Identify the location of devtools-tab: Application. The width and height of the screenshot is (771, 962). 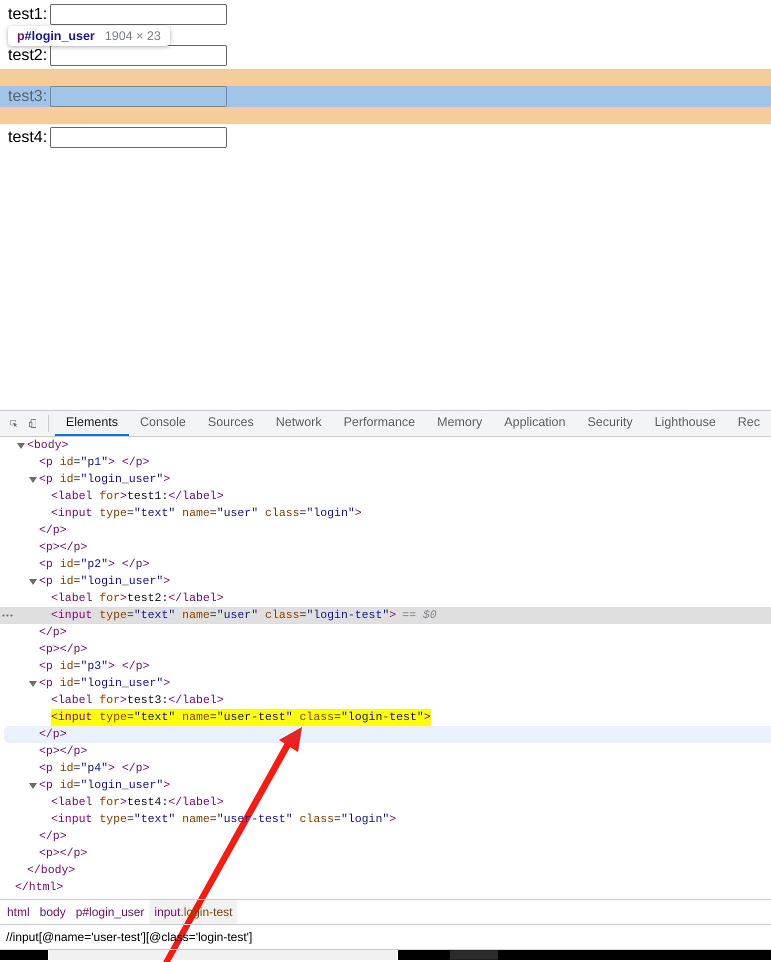
(534, 423).